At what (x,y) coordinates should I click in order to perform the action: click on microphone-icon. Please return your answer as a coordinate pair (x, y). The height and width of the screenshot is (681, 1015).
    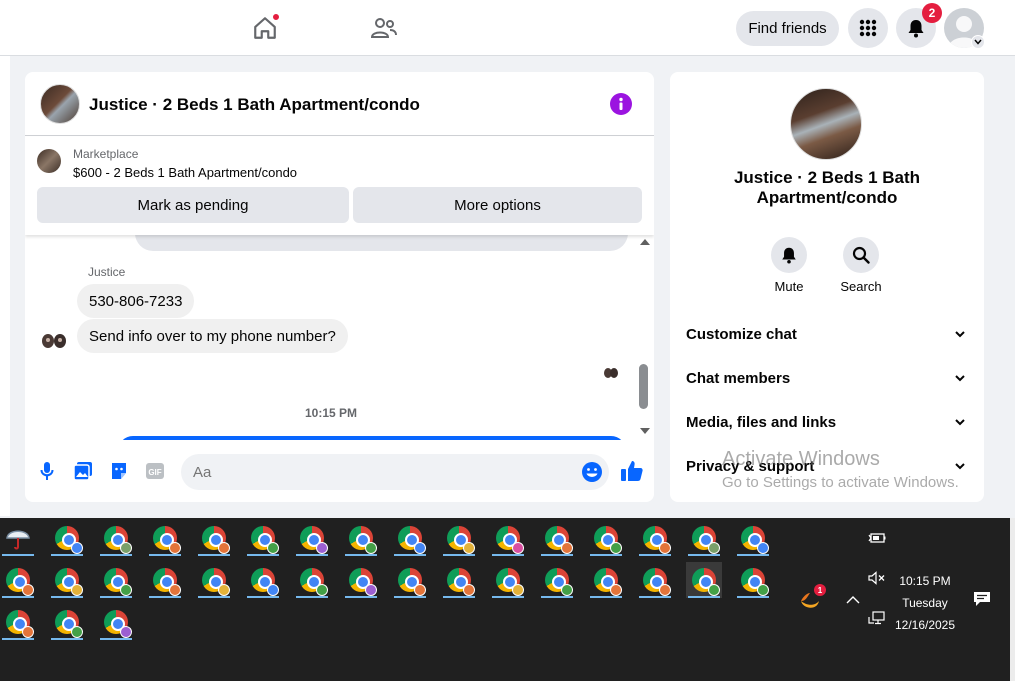
    Looking at the image, I should click on (47, 471).